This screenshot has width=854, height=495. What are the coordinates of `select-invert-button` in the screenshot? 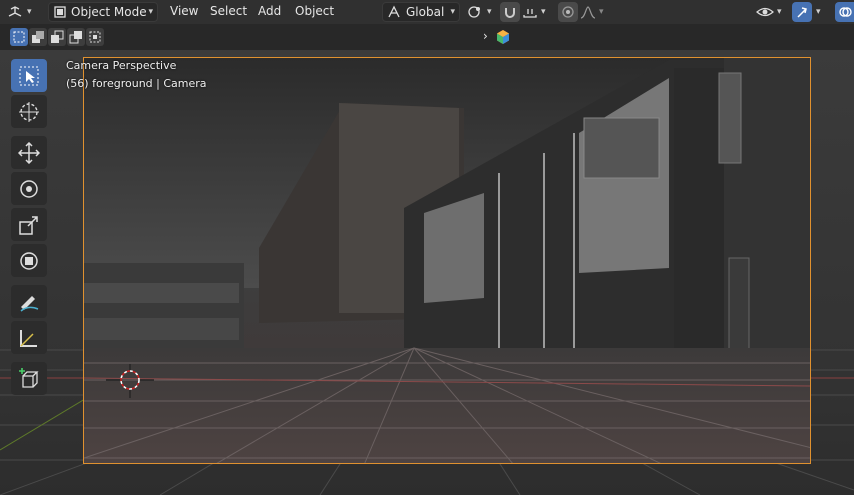 It's located at (76, 37).